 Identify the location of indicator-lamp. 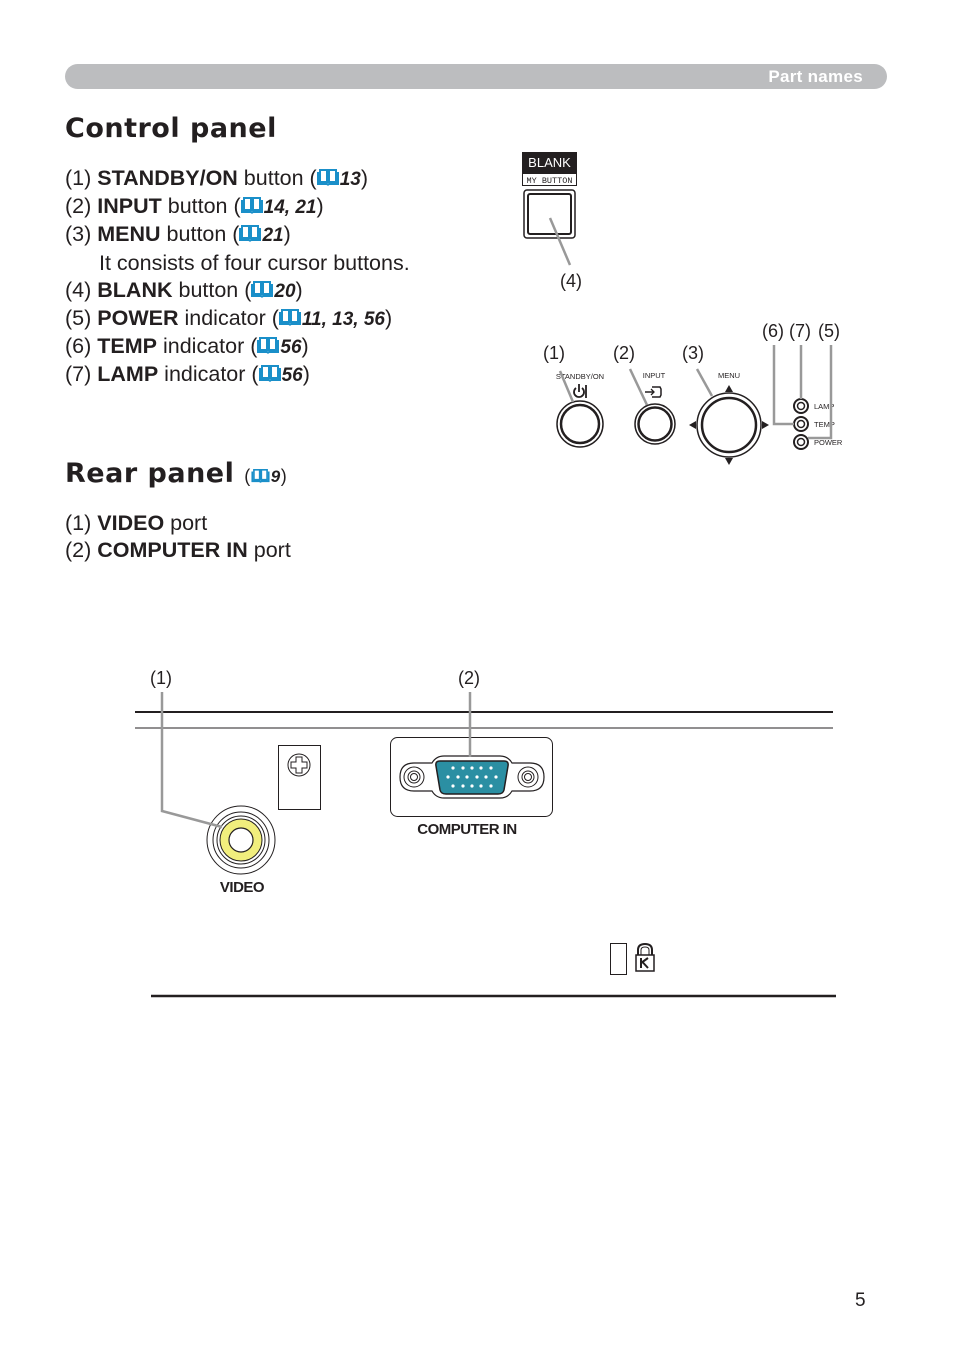
(801, 406).